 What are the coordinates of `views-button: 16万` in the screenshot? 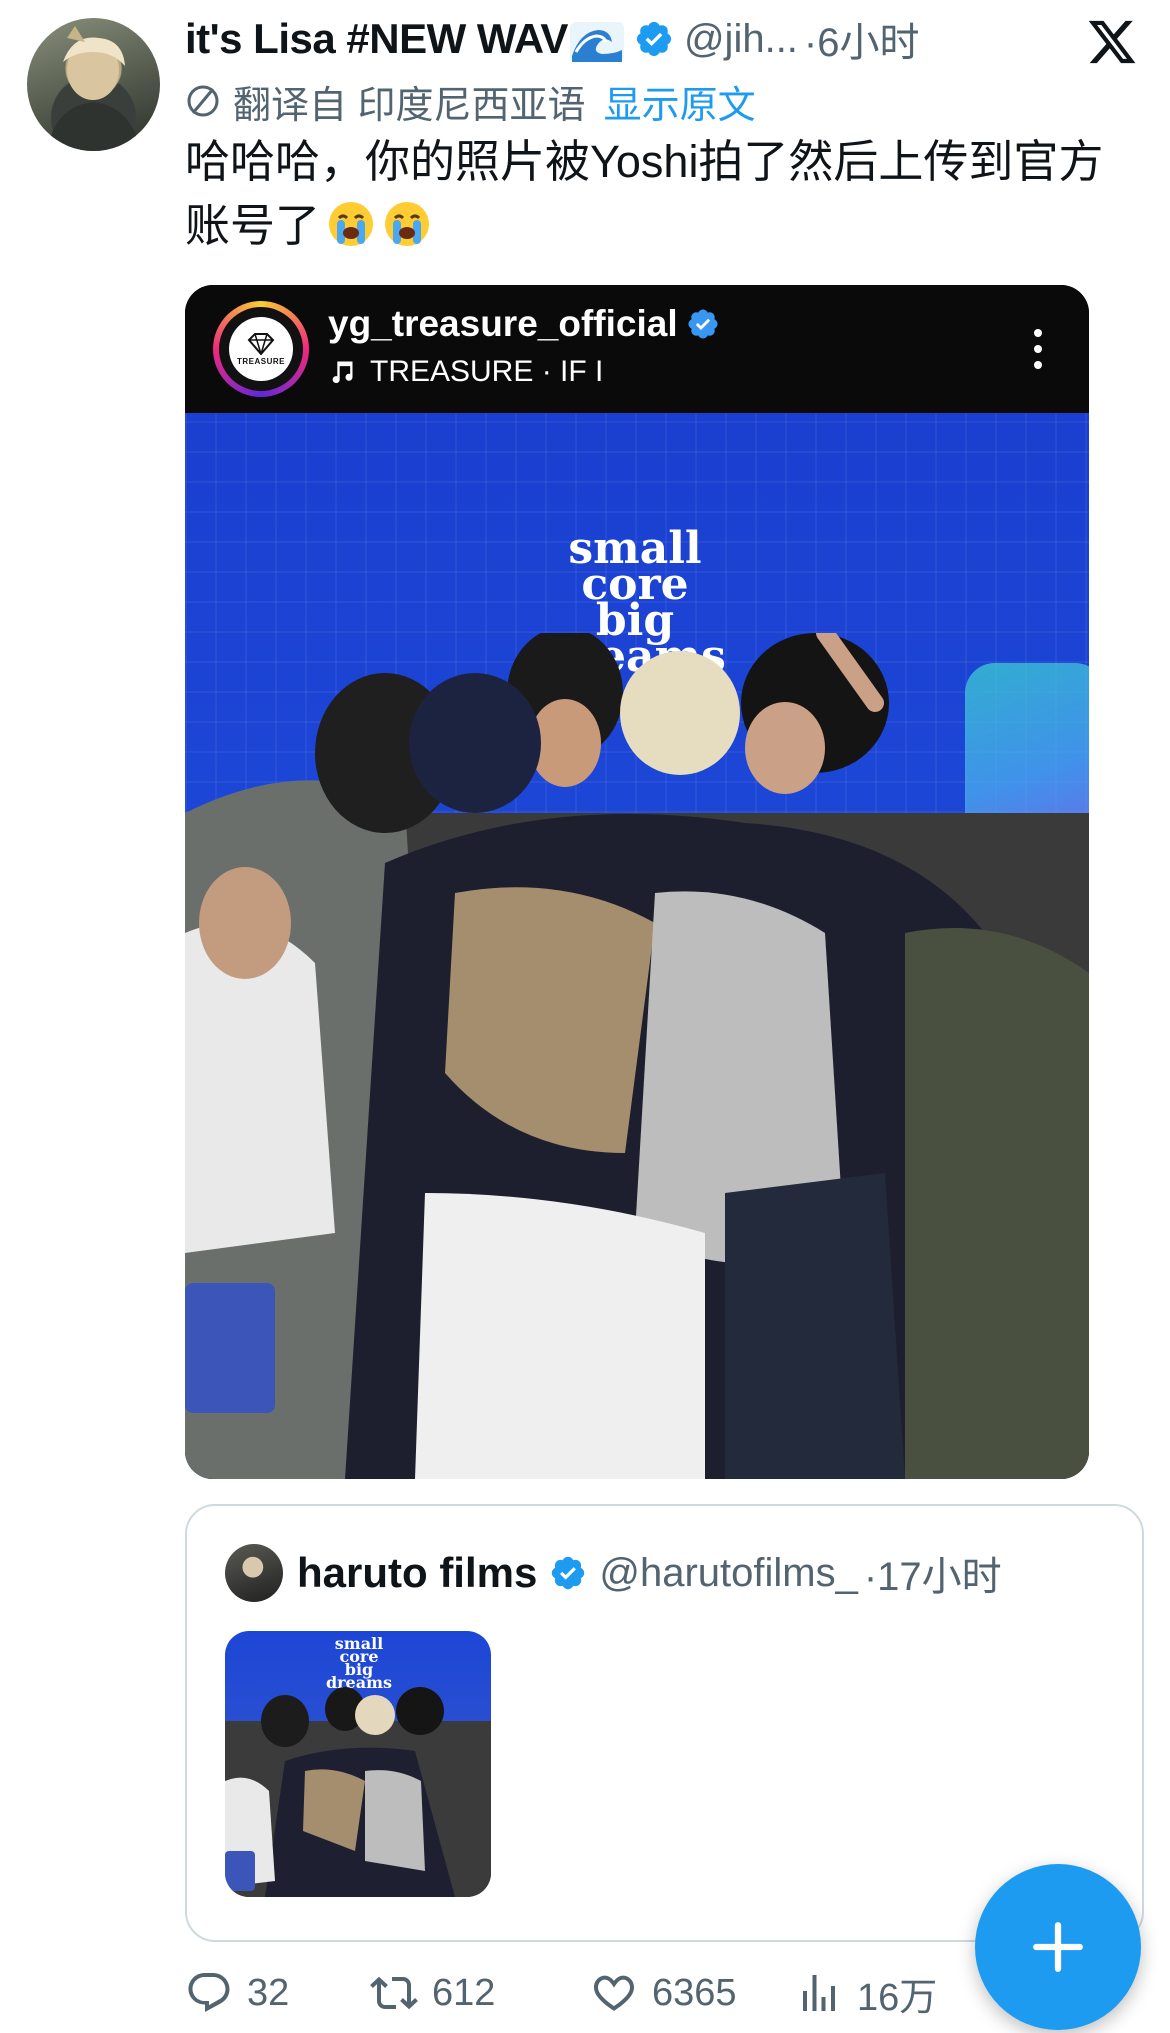 It's located at (866, 1993).